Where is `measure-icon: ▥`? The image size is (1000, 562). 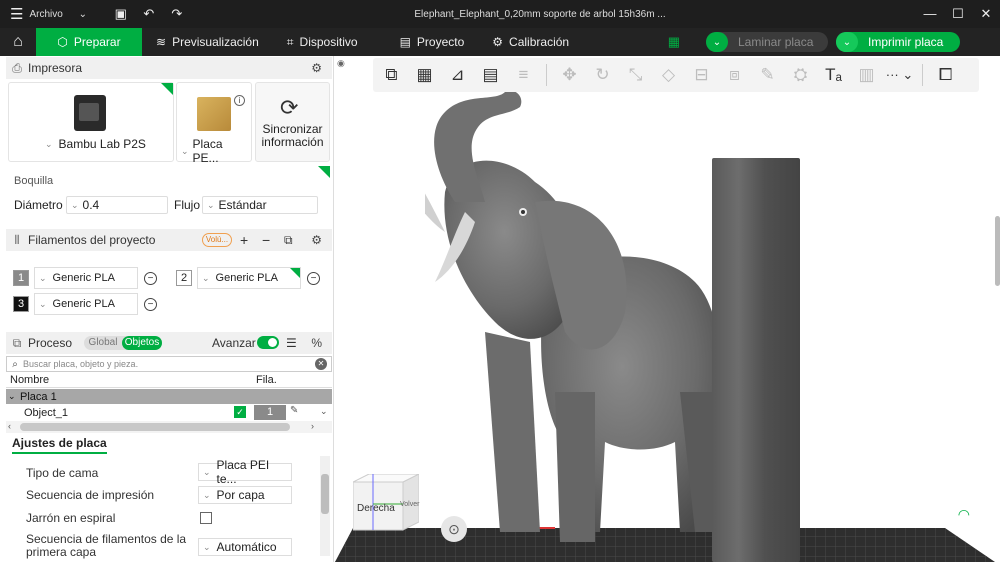 measure-icon: ▥ is located at coordinates (866, 75).